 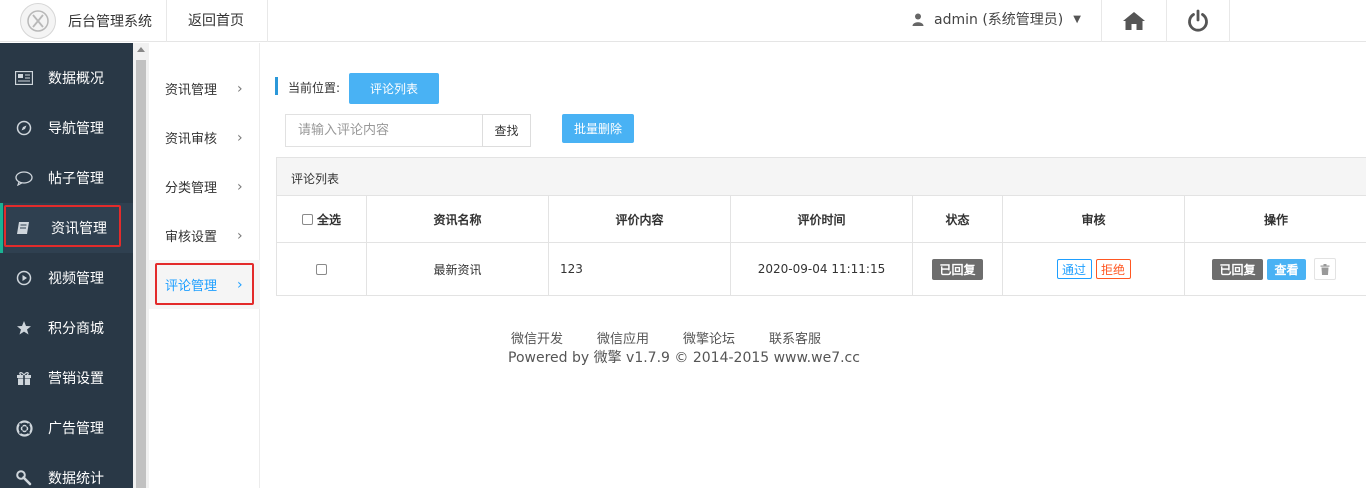 I want to click on column-header-name: 资讯名称, so click(x=458, y=219).